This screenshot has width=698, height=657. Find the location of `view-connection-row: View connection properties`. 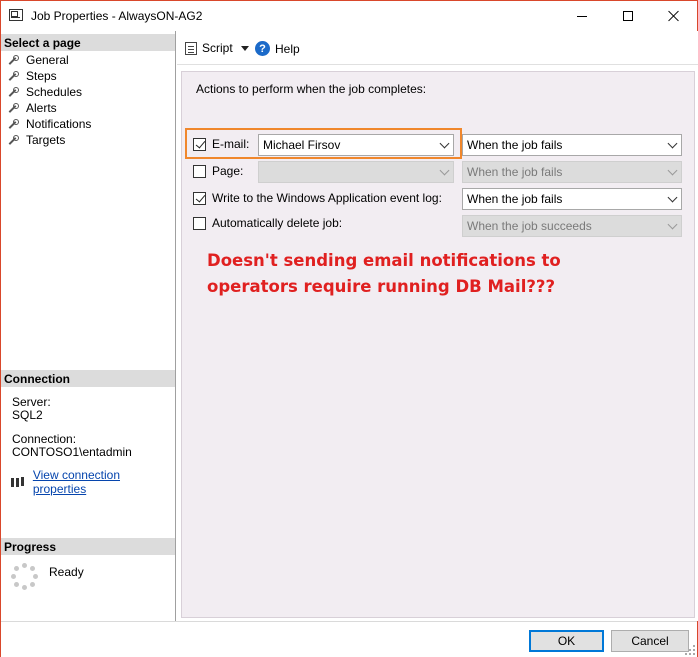

view-connection-row: View connection properties is located at coordinates (92, 482).